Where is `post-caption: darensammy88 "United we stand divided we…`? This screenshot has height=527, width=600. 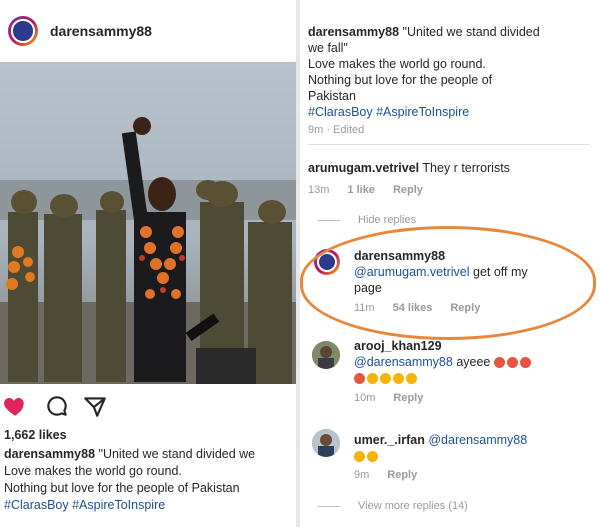
post-caption: darensammy88 "United we stand divided we… is located at coordinates (149, 480).